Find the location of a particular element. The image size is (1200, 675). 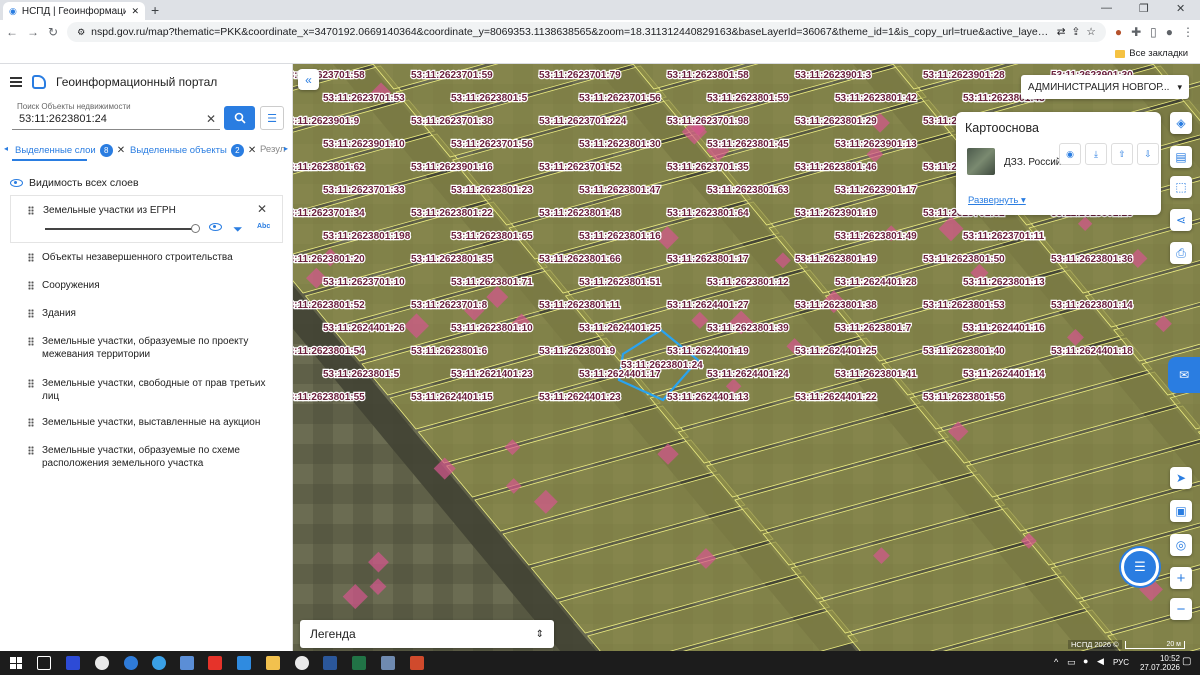

store-icon is located at coordinates (187, 663).